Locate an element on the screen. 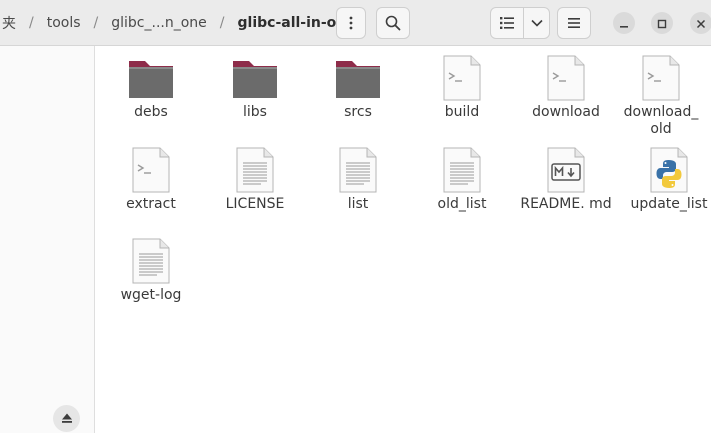 The height and width of the screenshot is (433, 711). folder-item: srcs is located at coordinates (358, 87).